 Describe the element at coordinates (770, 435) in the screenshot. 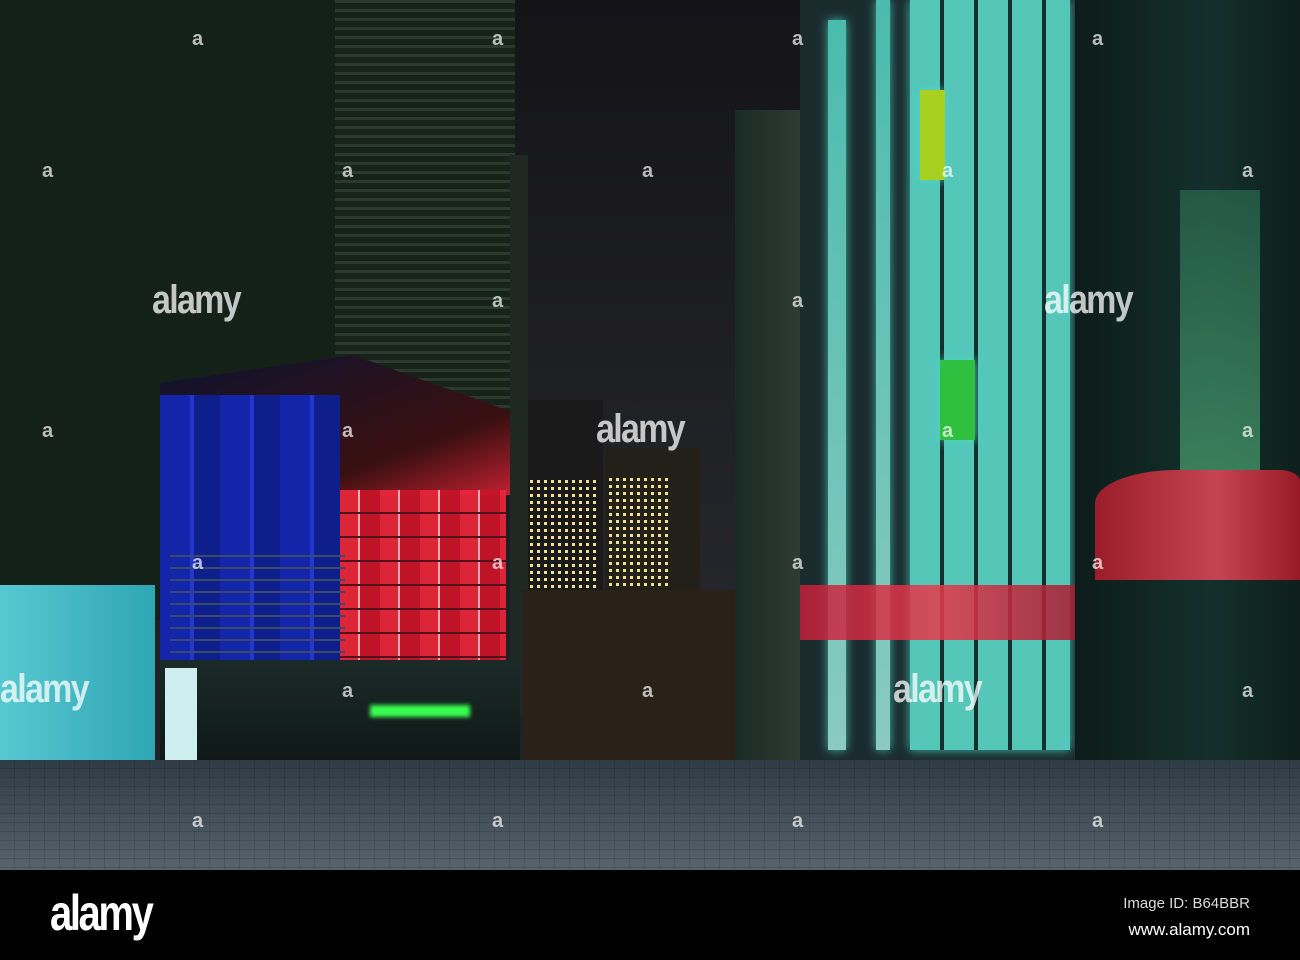

I see `middle-right-building` at that location.